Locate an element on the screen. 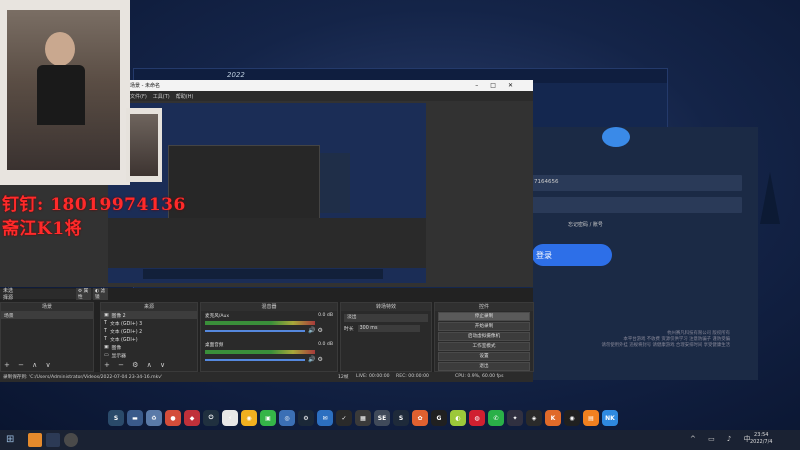  source-item: ▣ 图像 is located at coordinates (149, 347).